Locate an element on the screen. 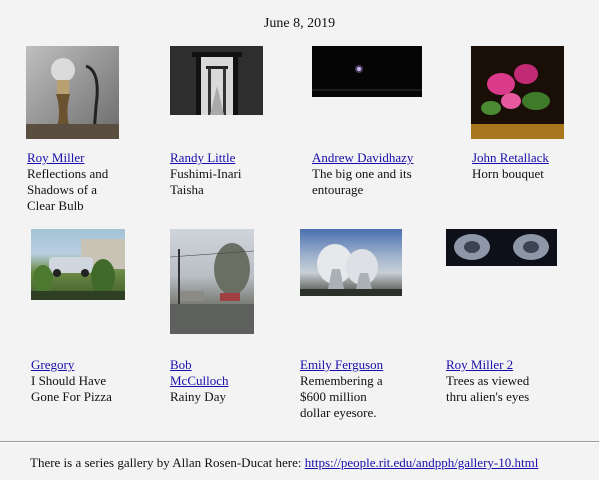 Image resolution: width=599 pixels, height=480 pixels. divider is located at coordinates (299, 442).